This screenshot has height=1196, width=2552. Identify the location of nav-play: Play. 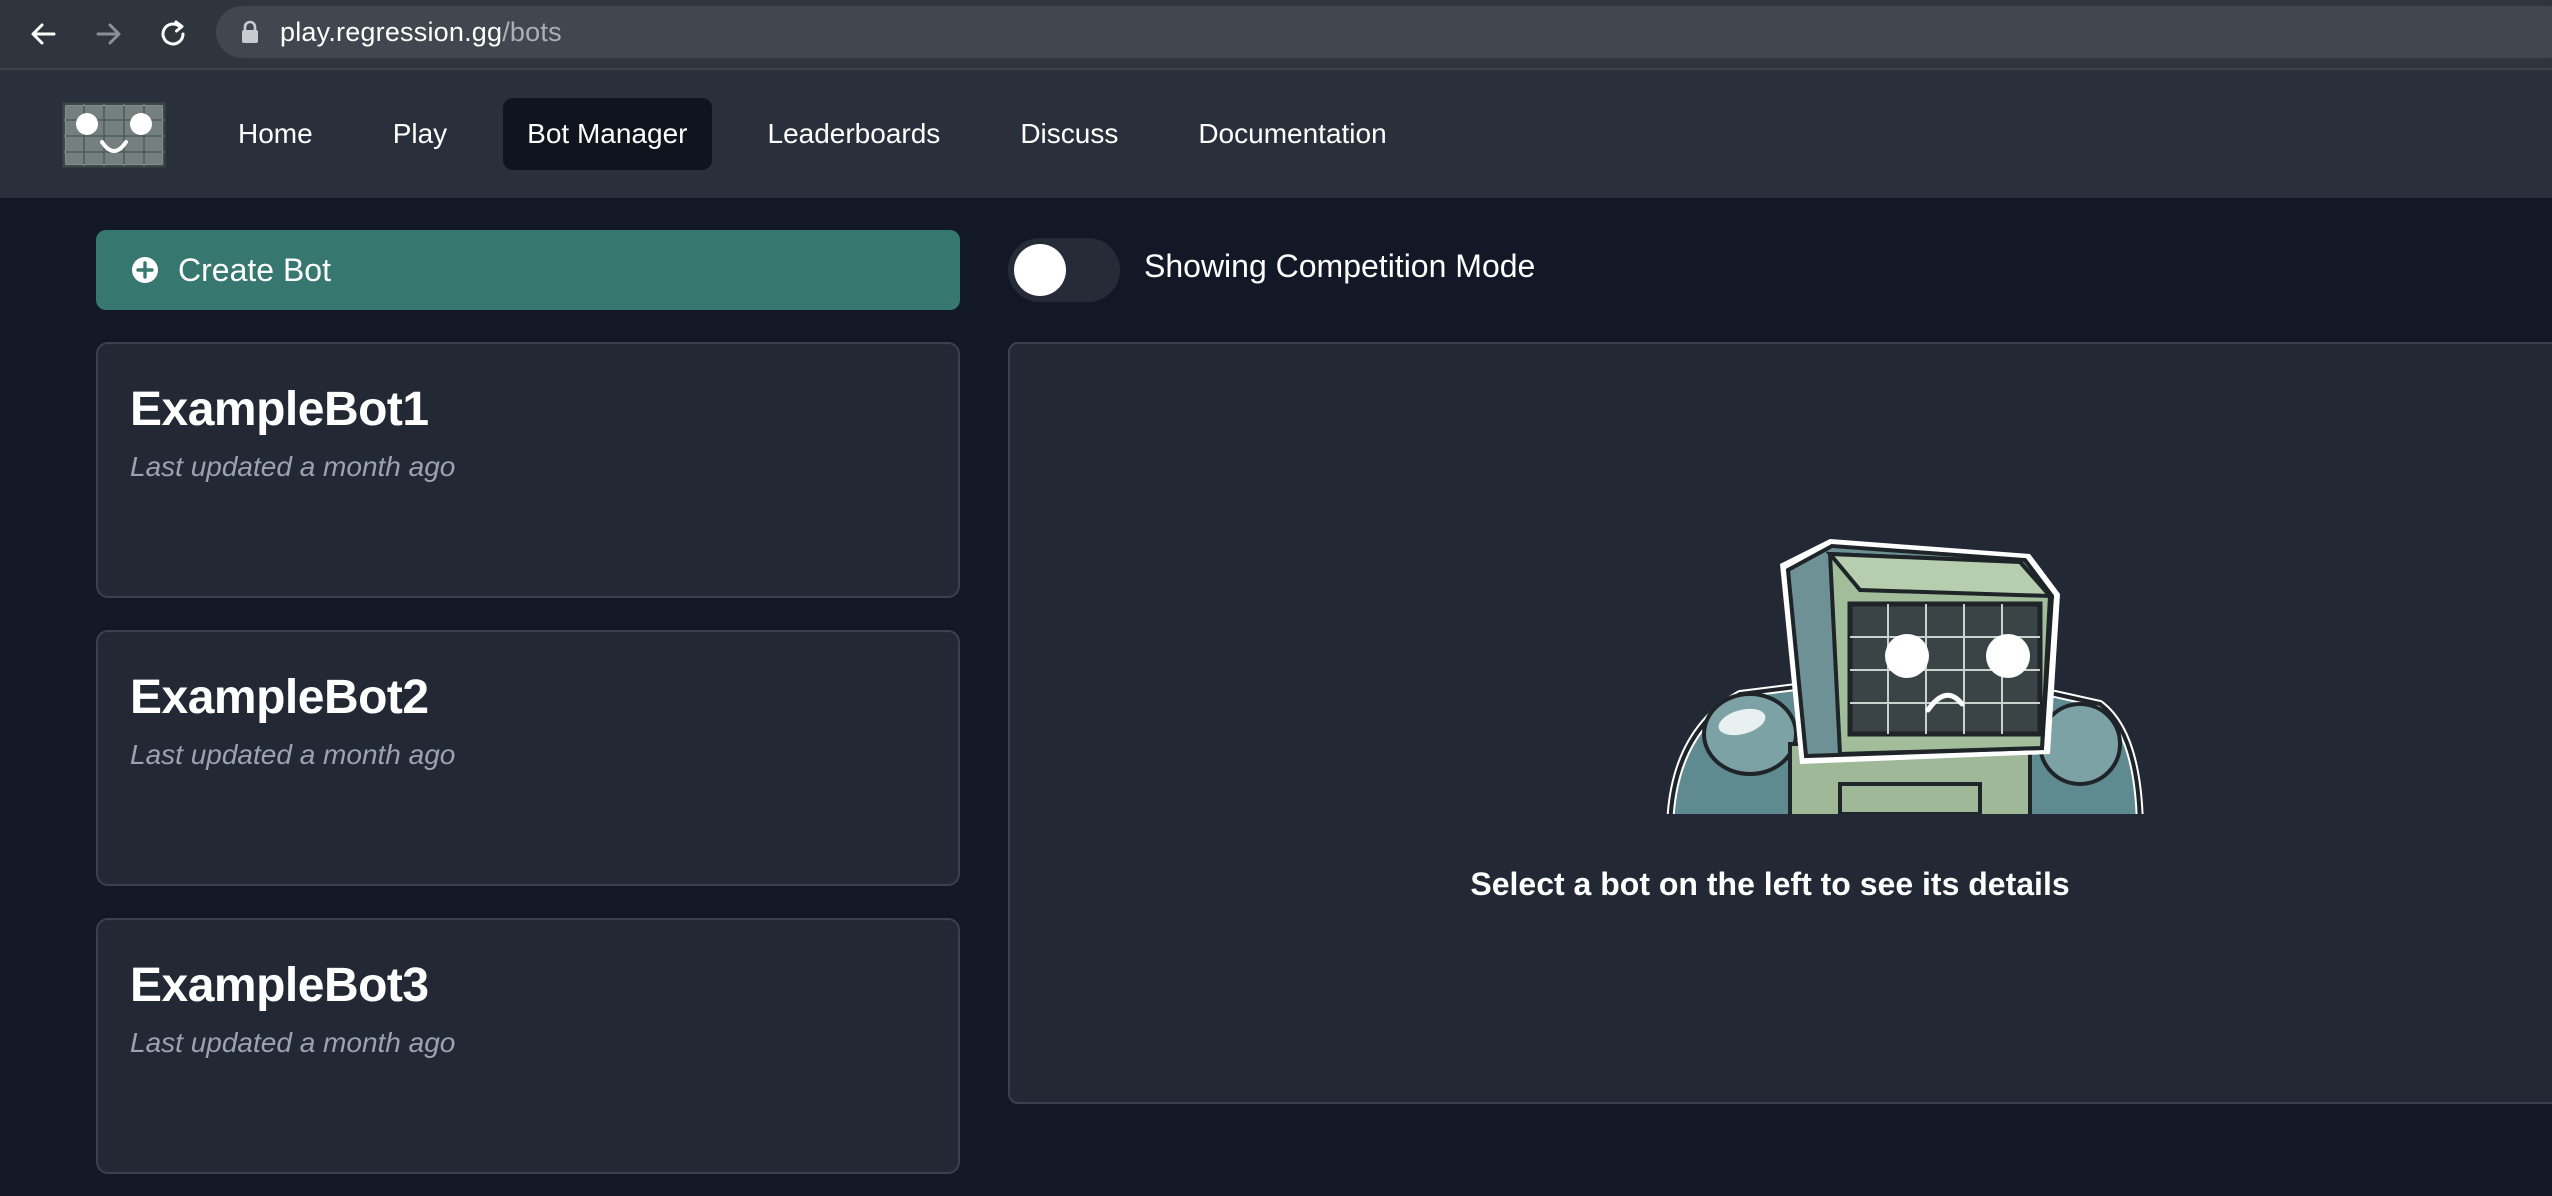
(420, 134).